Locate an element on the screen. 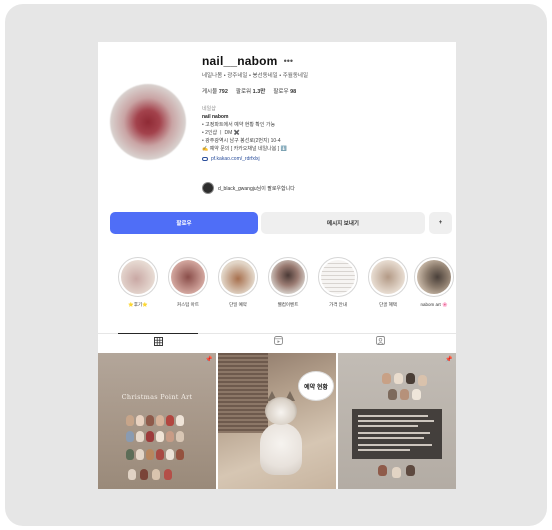  profile-categories: 네일나봄 • 광주네일 • 봉선동네일 • 주월동네일 is located at coordinates (255, 76).